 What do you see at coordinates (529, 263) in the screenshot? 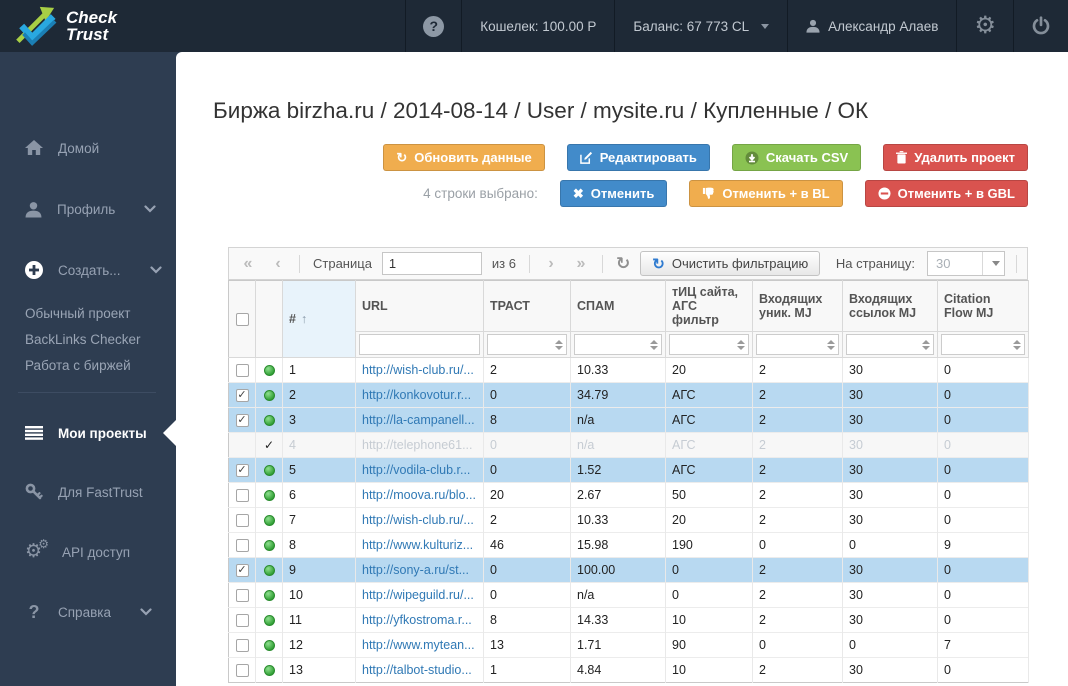
I see `toolbar-separator` at bounding box center [529, 263].